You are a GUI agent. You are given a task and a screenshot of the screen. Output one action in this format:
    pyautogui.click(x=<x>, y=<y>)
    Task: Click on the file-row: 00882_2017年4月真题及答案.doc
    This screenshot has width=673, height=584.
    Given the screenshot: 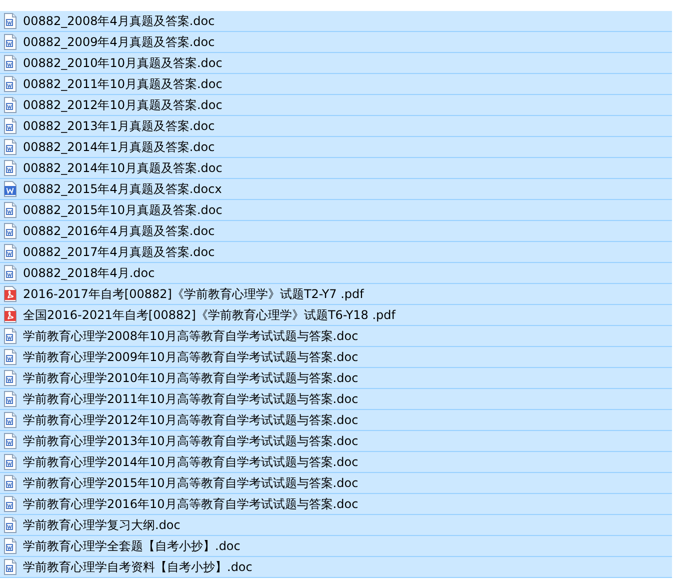 What is the action you would take?
    pyautogui.click(x=336, y=252)
    